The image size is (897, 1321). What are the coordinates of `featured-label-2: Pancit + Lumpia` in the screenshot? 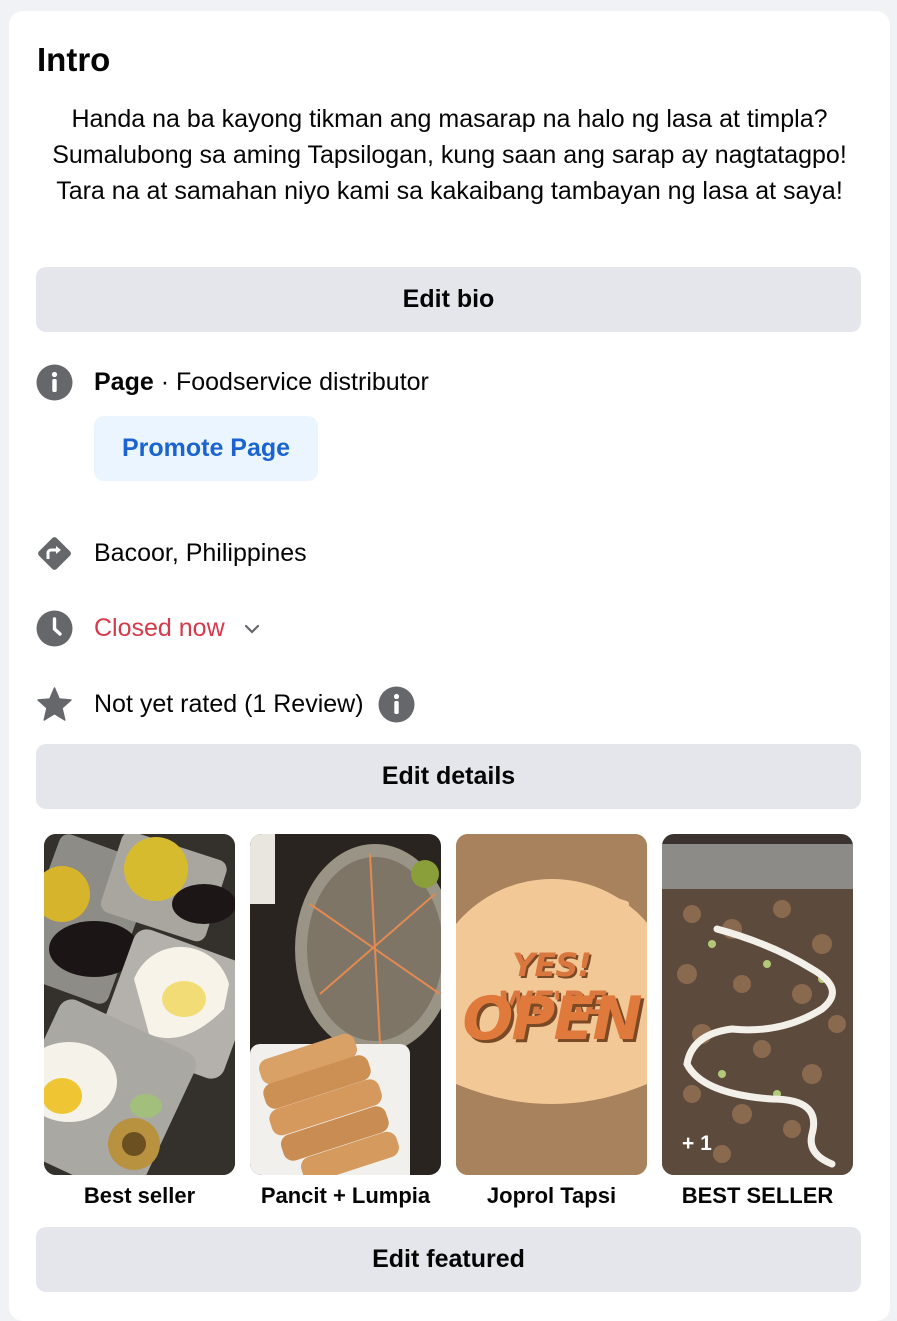 It's located at (345, 1195).